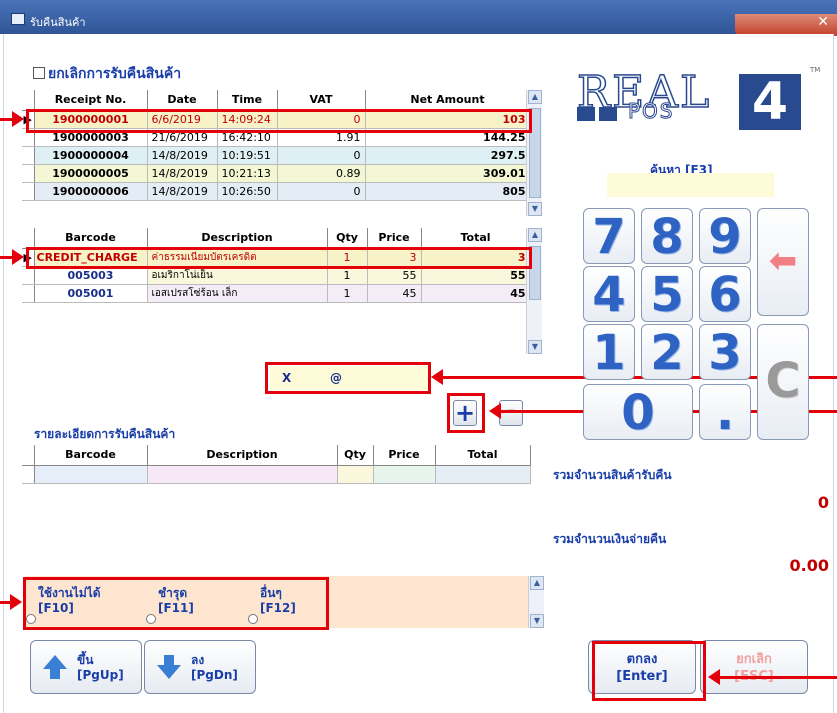  Describe the element at coordinates (348, 378) in the screenshot. I see `highlight-qty-field` at that location.